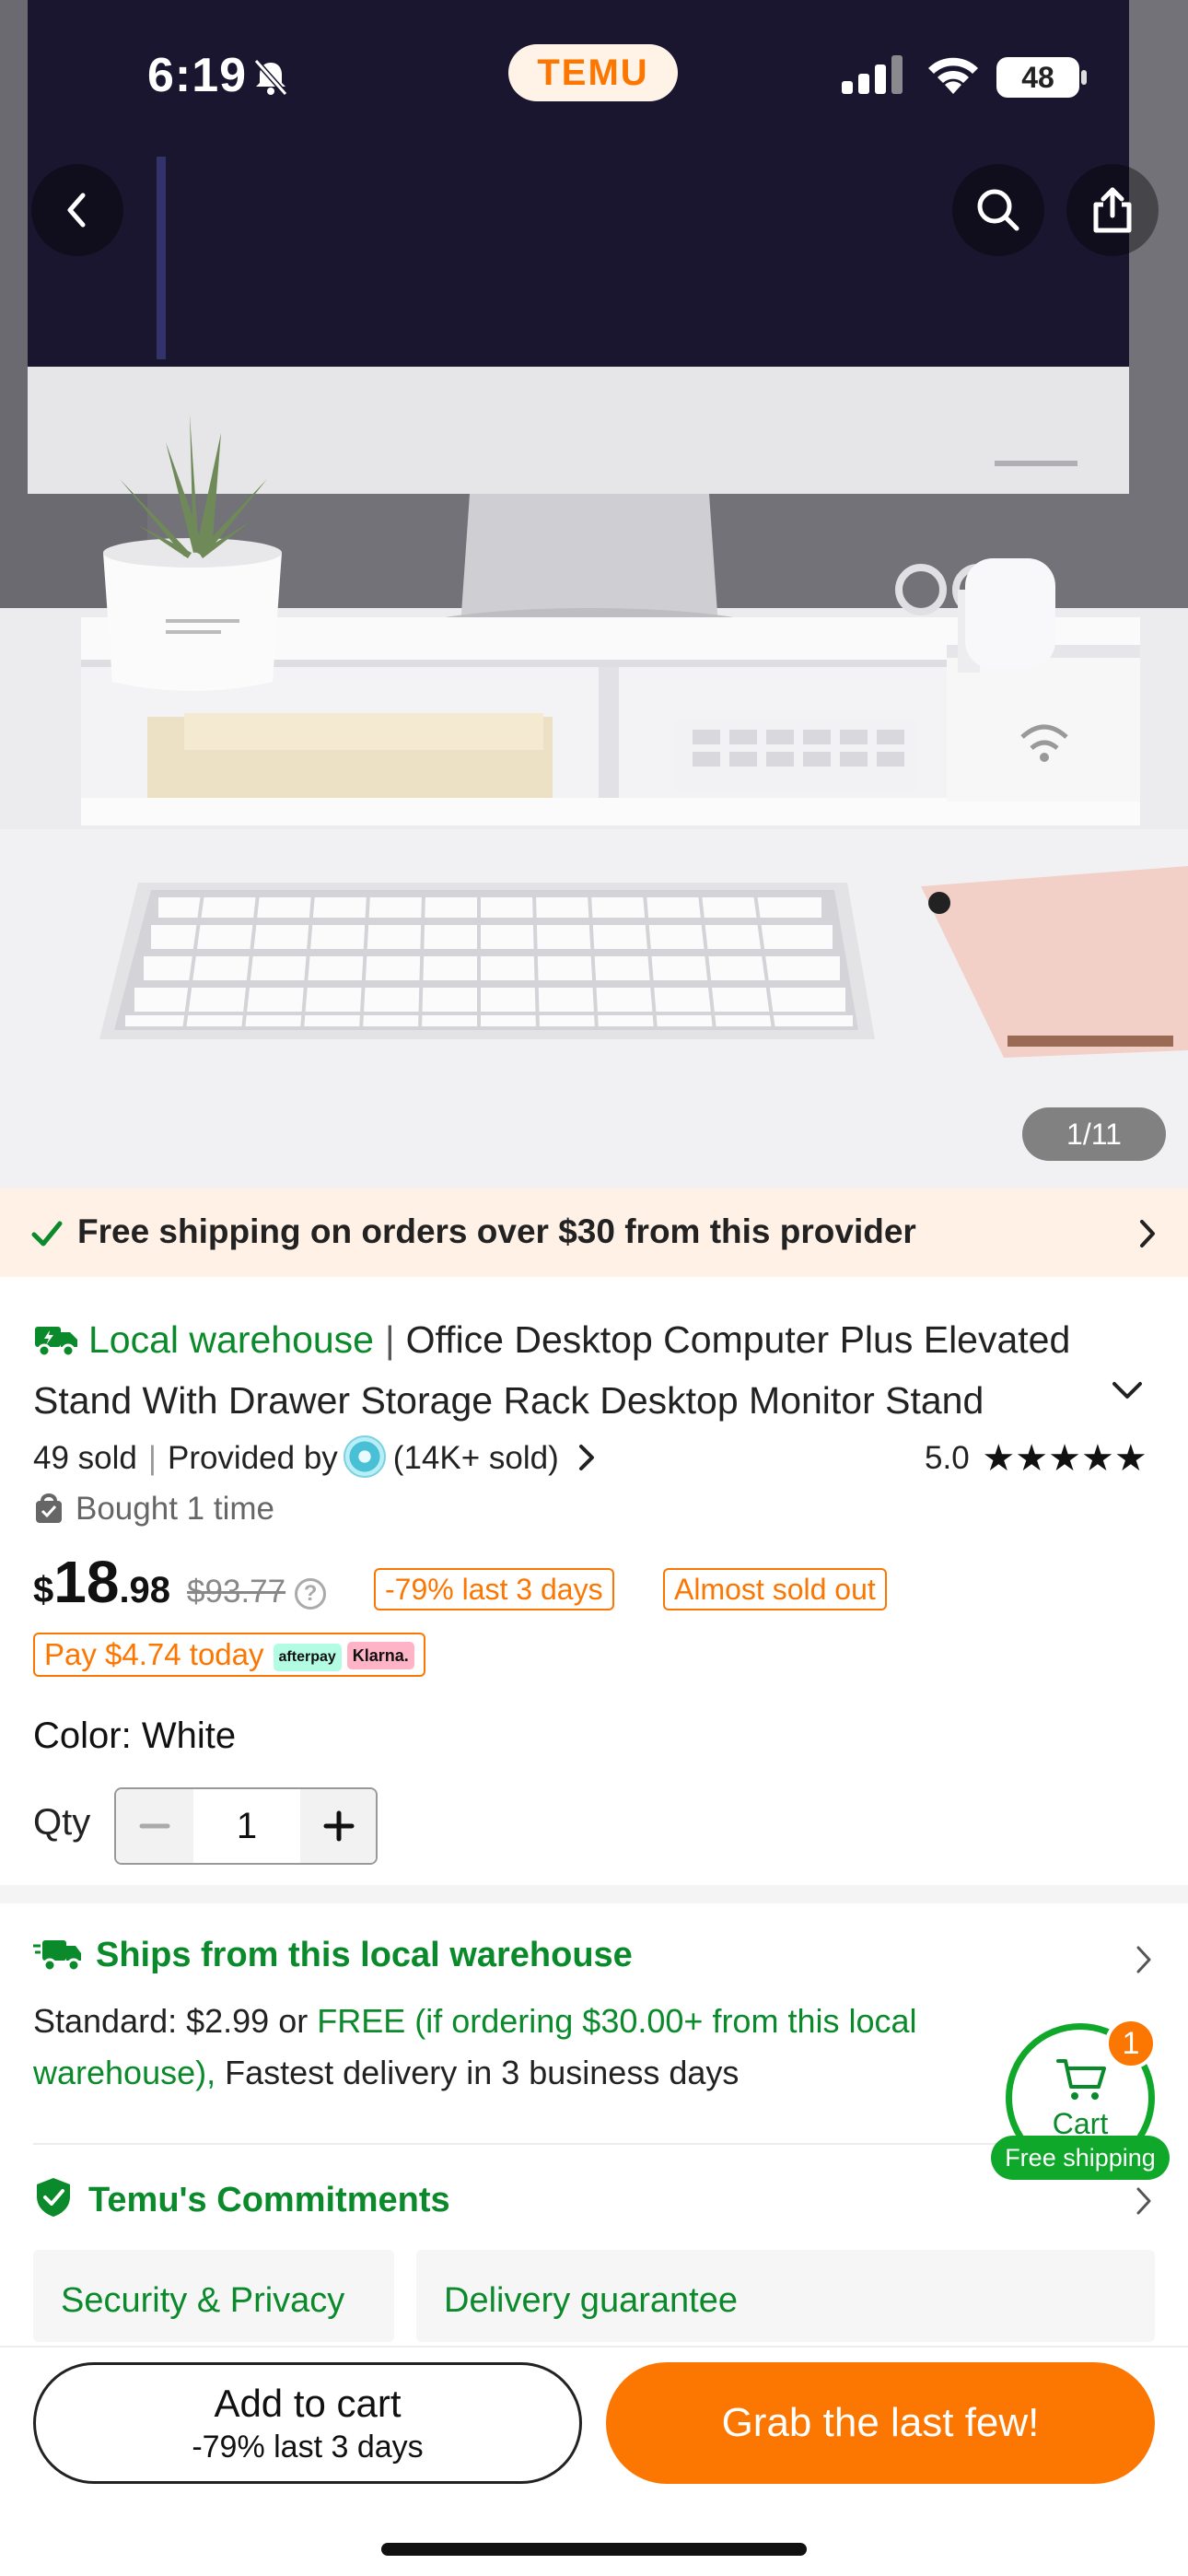 The height and width of the screenshot is (2576, 1188). Describe the element at coordinates (380, 1655) in the screenshot. I see `klarna-logo: Klarna.` at that location.